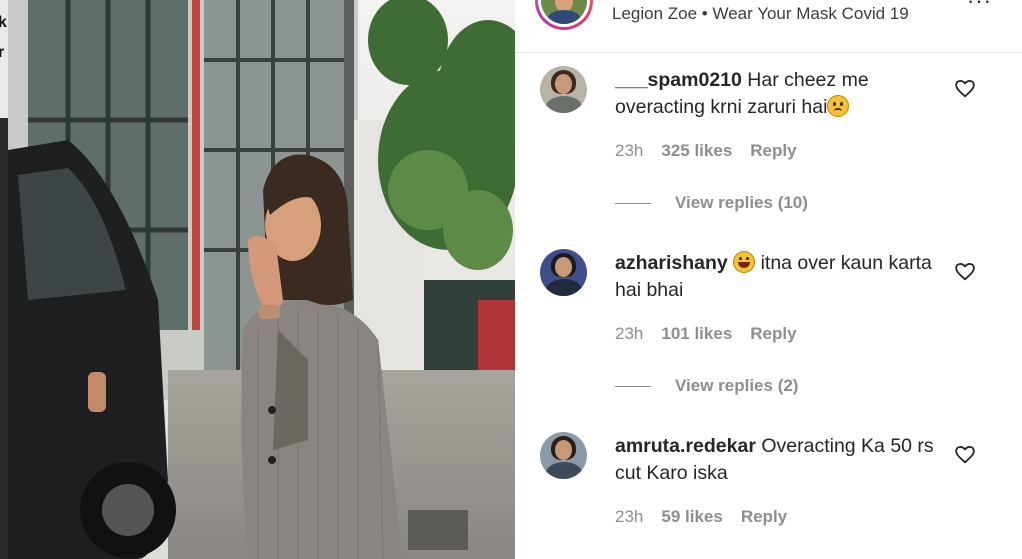  I want to click on comment-likes: 325 likes, so click(696, 150).